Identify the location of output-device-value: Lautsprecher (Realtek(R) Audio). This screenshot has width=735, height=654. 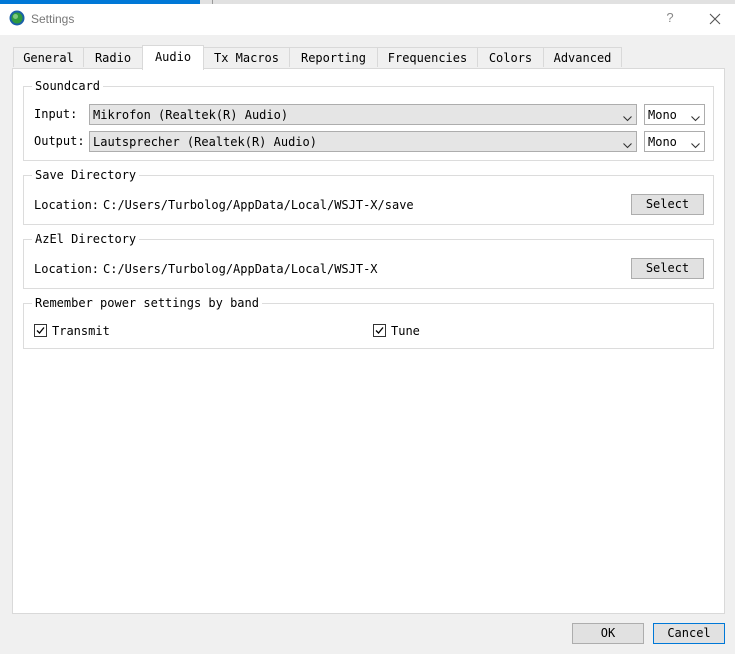
(205, 142).